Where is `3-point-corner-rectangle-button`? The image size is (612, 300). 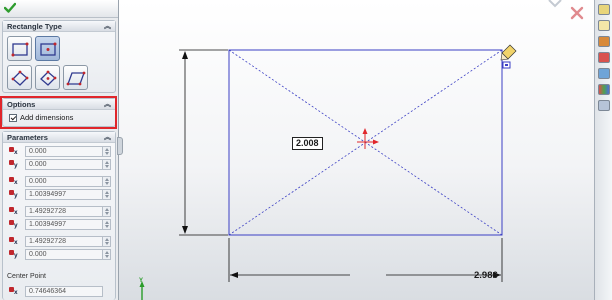 3-point-corner-rectangle-button is located at coordinates (19, 77).